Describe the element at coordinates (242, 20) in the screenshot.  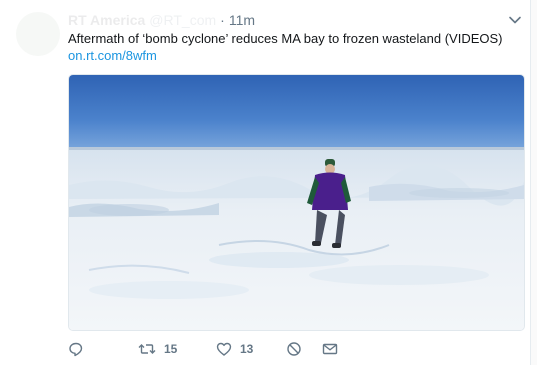
I see `tweet-timestamp: 11m` at that location.